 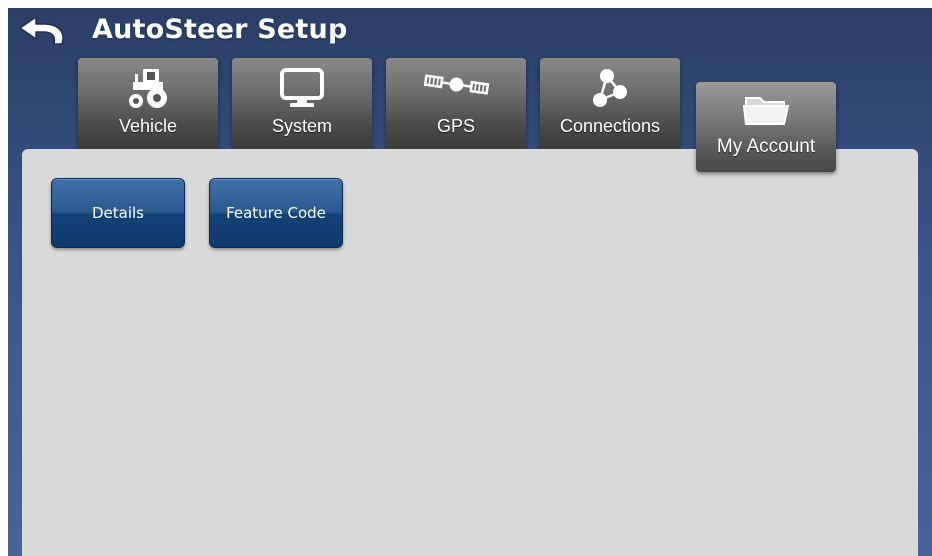 What do you see at coordinates (766, 146) in the screenshot?
I see `tab-label: My Account` at bounding box center [766, 146].